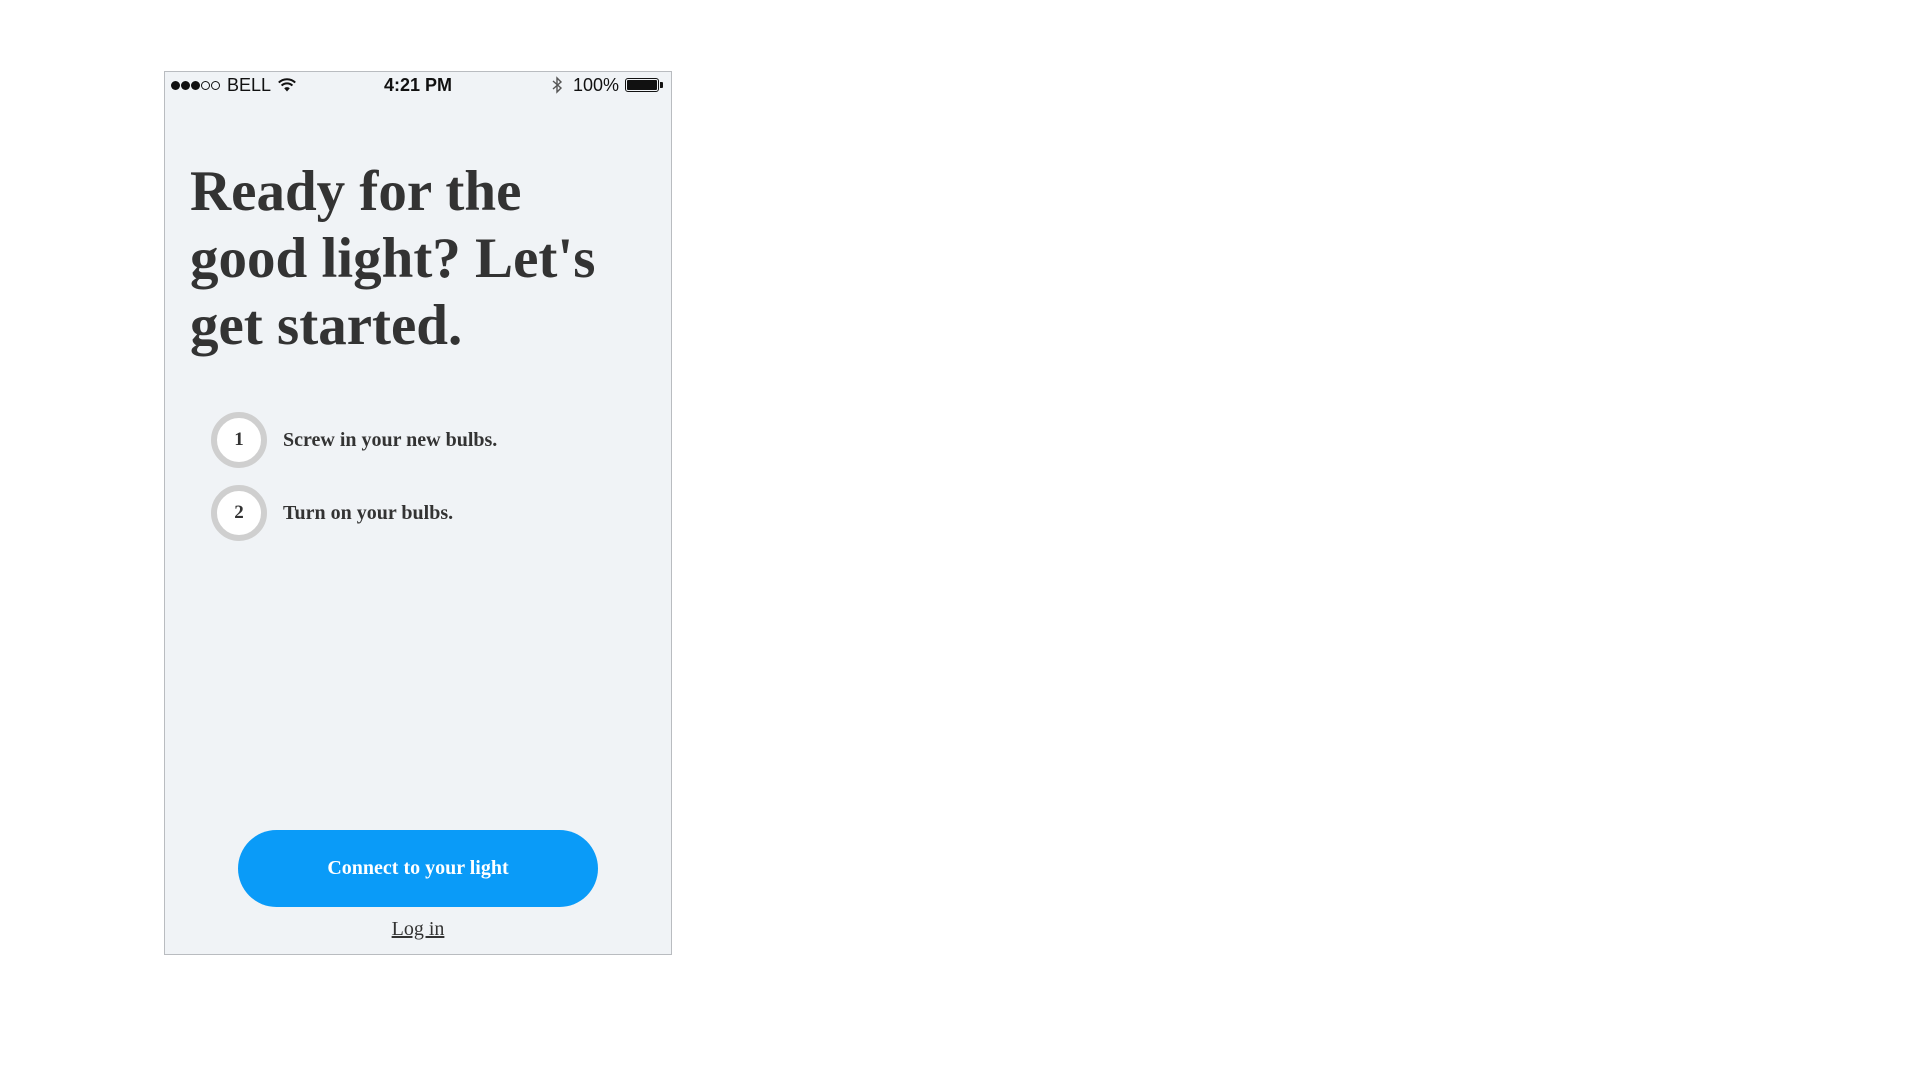  What do you see at coordinates (418, 929) in the screenshot?
I see `log-in-link: Log in` at bounding box center [418, 929].